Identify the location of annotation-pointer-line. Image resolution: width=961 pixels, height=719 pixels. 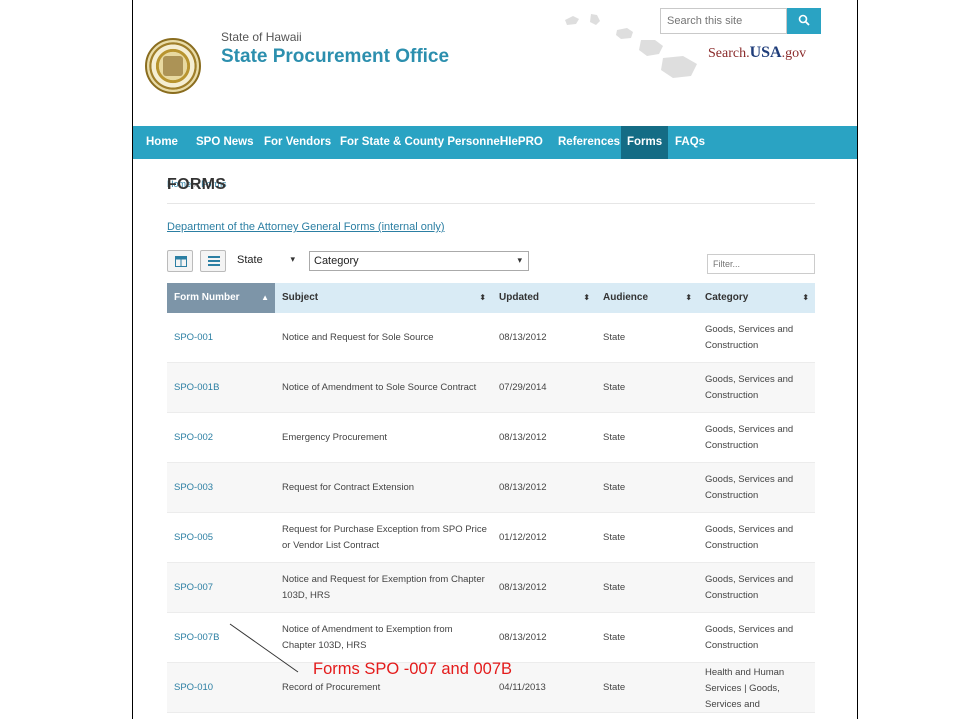
(264, 648).